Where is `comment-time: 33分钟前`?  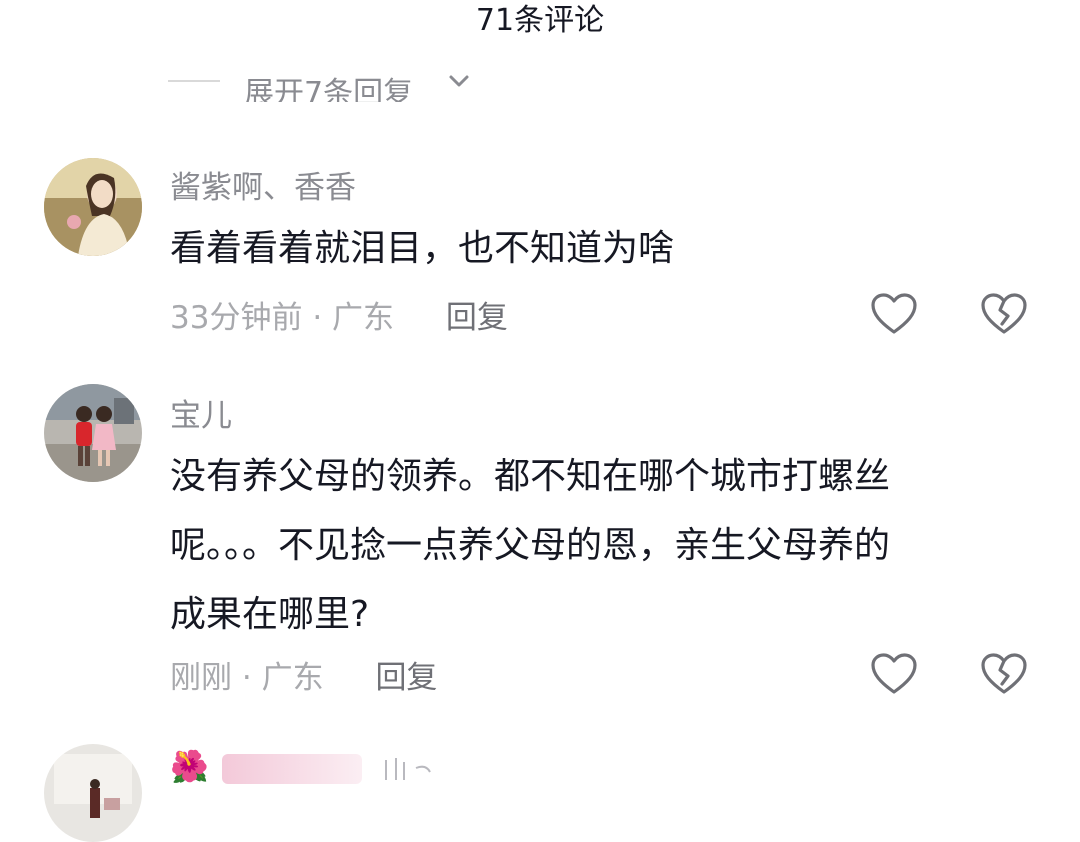 comment-time: 33分钟前 is located at coordinates (236, 318).